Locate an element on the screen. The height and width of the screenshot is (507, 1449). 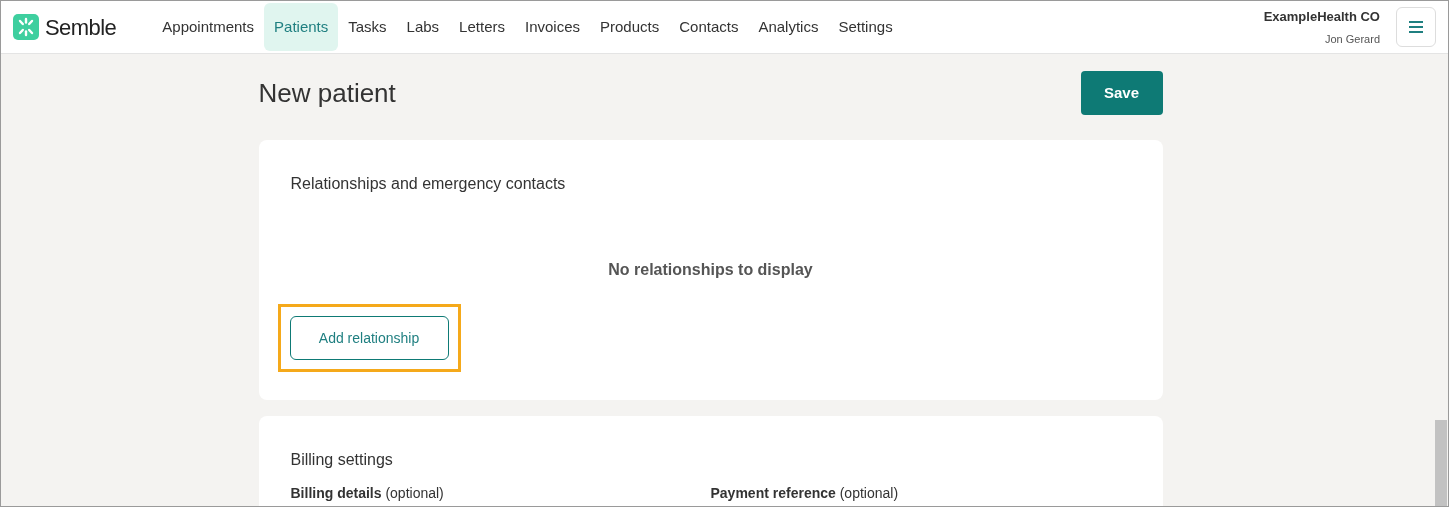
nav-tab: Products is located at coordinates (630, 27).